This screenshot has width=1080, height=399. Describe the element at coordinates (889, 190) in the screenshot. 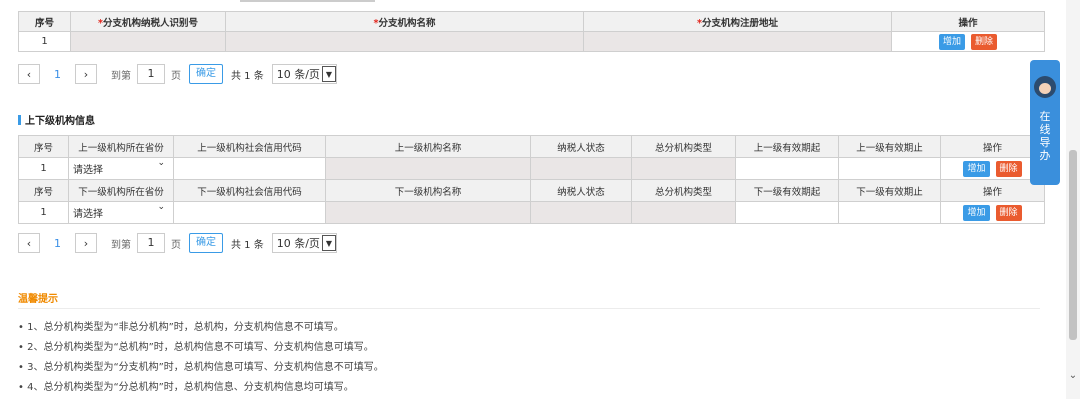

I see `col-subordinate-valid-to: 下一级有效期止` at that location.